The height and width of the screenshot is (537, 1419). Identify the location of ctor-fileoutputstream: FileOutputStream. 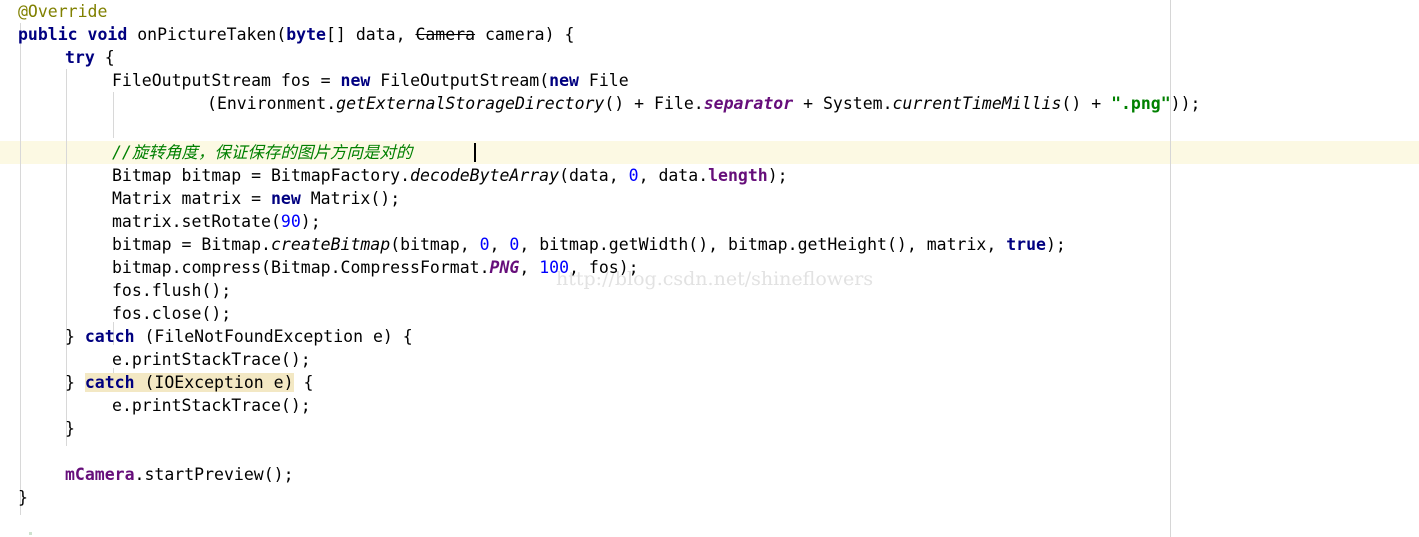
(460, 80).